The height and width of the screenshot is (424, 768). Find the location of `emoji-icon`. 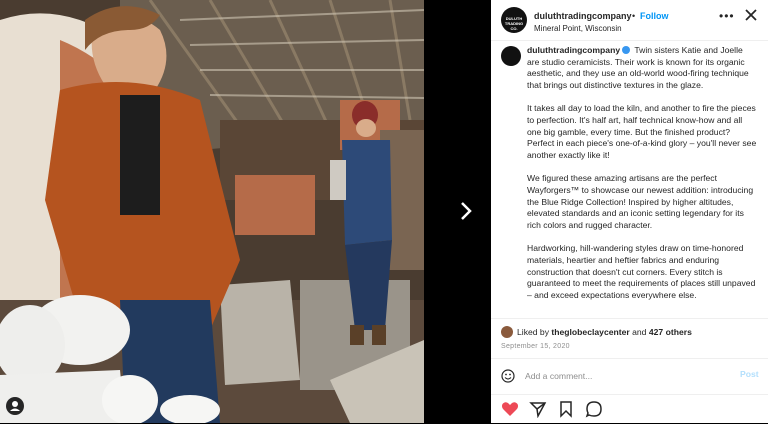

emoji-icon is located at coordinates (508, 376).